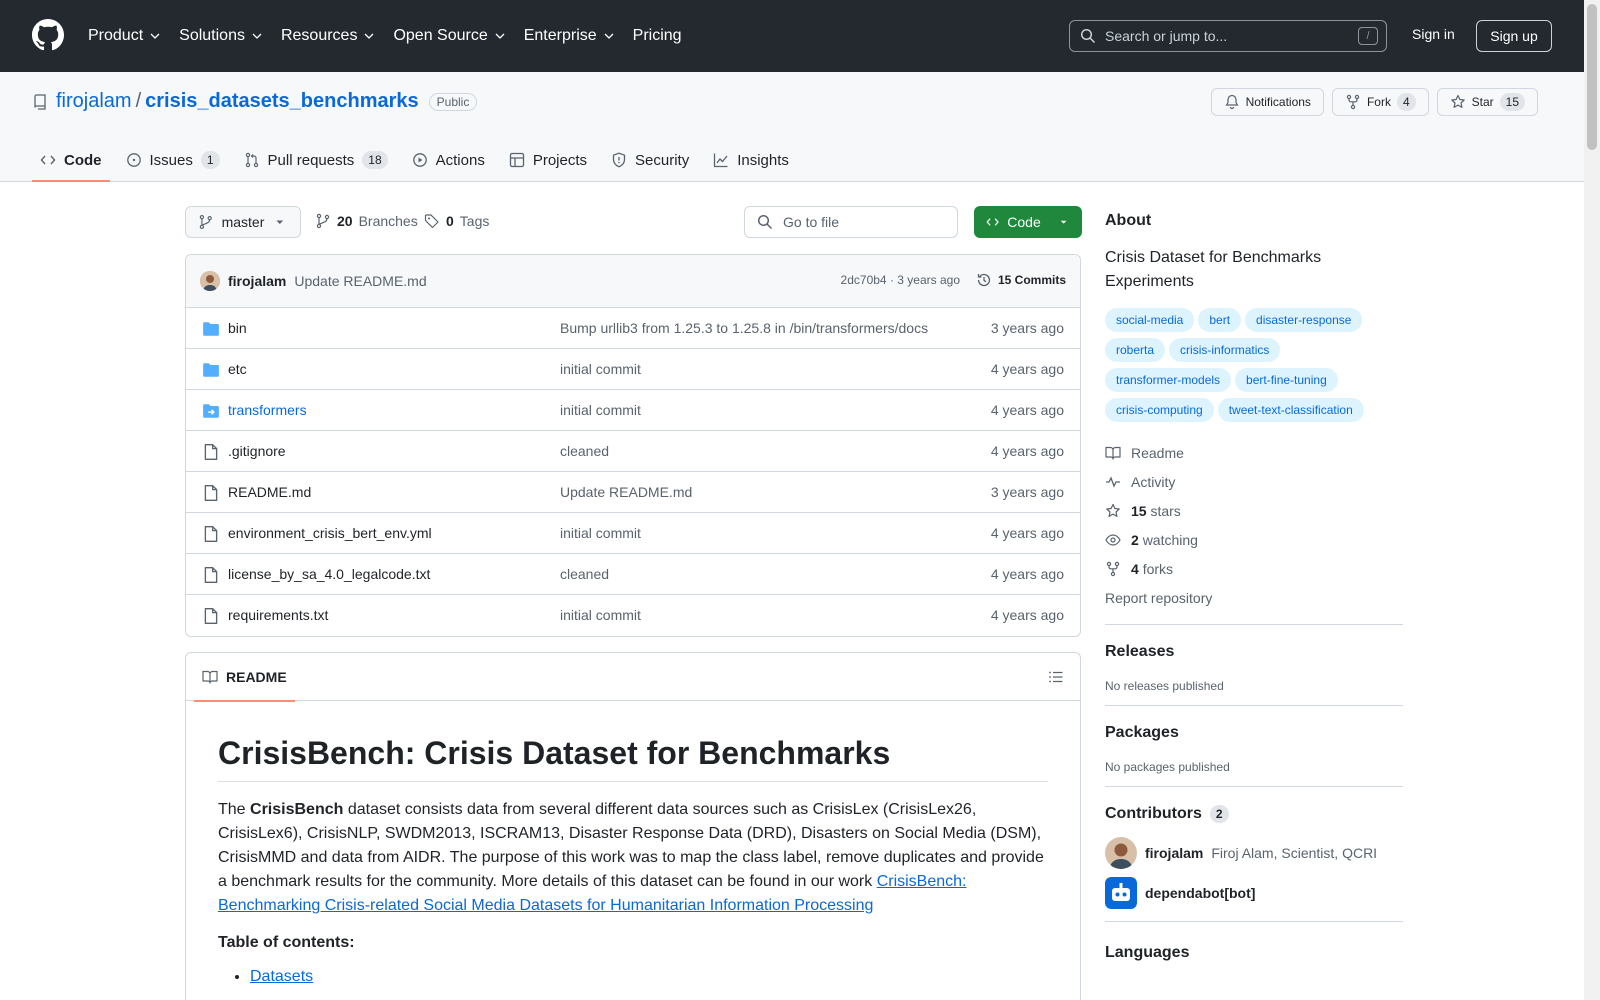 The height and width of the screenshot is (1000, 1600). I want to click on tab-pull-requests: Pull requests 18, so click(316, 160).